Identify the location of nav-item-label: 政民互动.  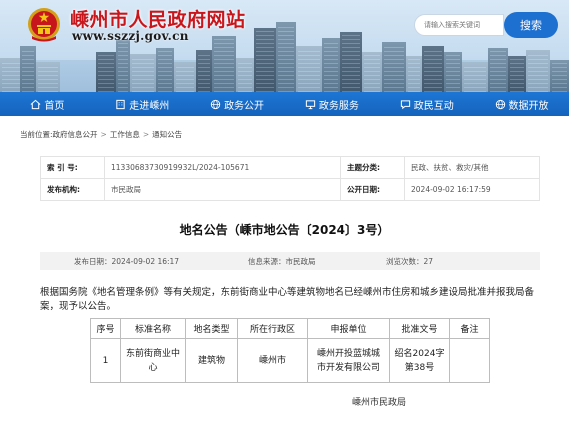
(433, 106).